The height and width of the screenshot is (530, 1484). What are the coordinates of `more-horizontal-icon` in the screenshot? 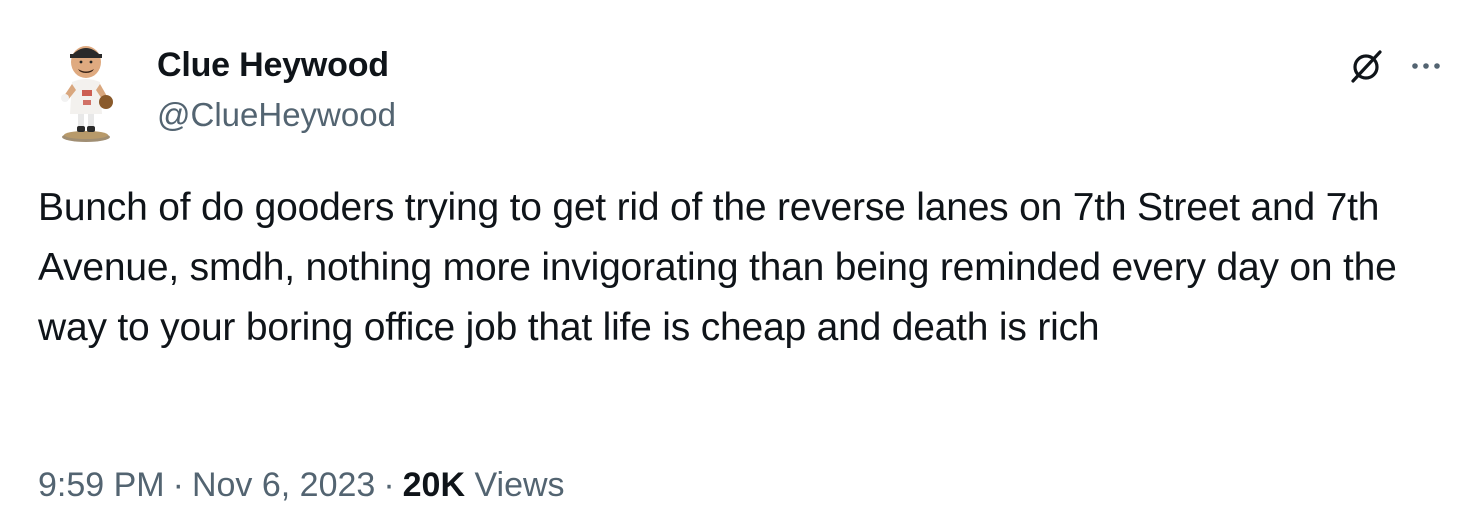 It's located at (1426, 66).